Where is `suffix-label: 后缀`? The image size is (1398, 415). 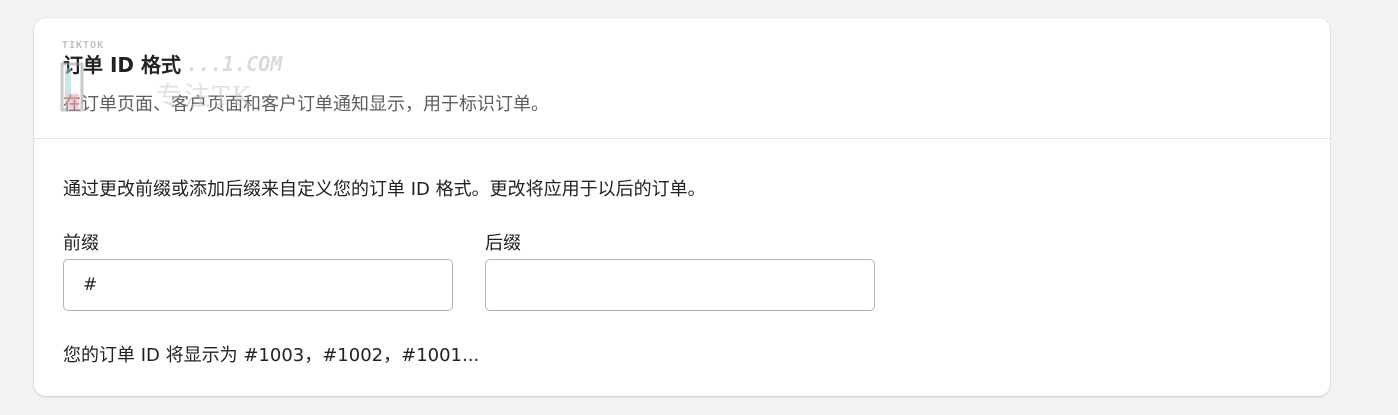
suffix-label: 后缀 is located at coordinates (503, 243).